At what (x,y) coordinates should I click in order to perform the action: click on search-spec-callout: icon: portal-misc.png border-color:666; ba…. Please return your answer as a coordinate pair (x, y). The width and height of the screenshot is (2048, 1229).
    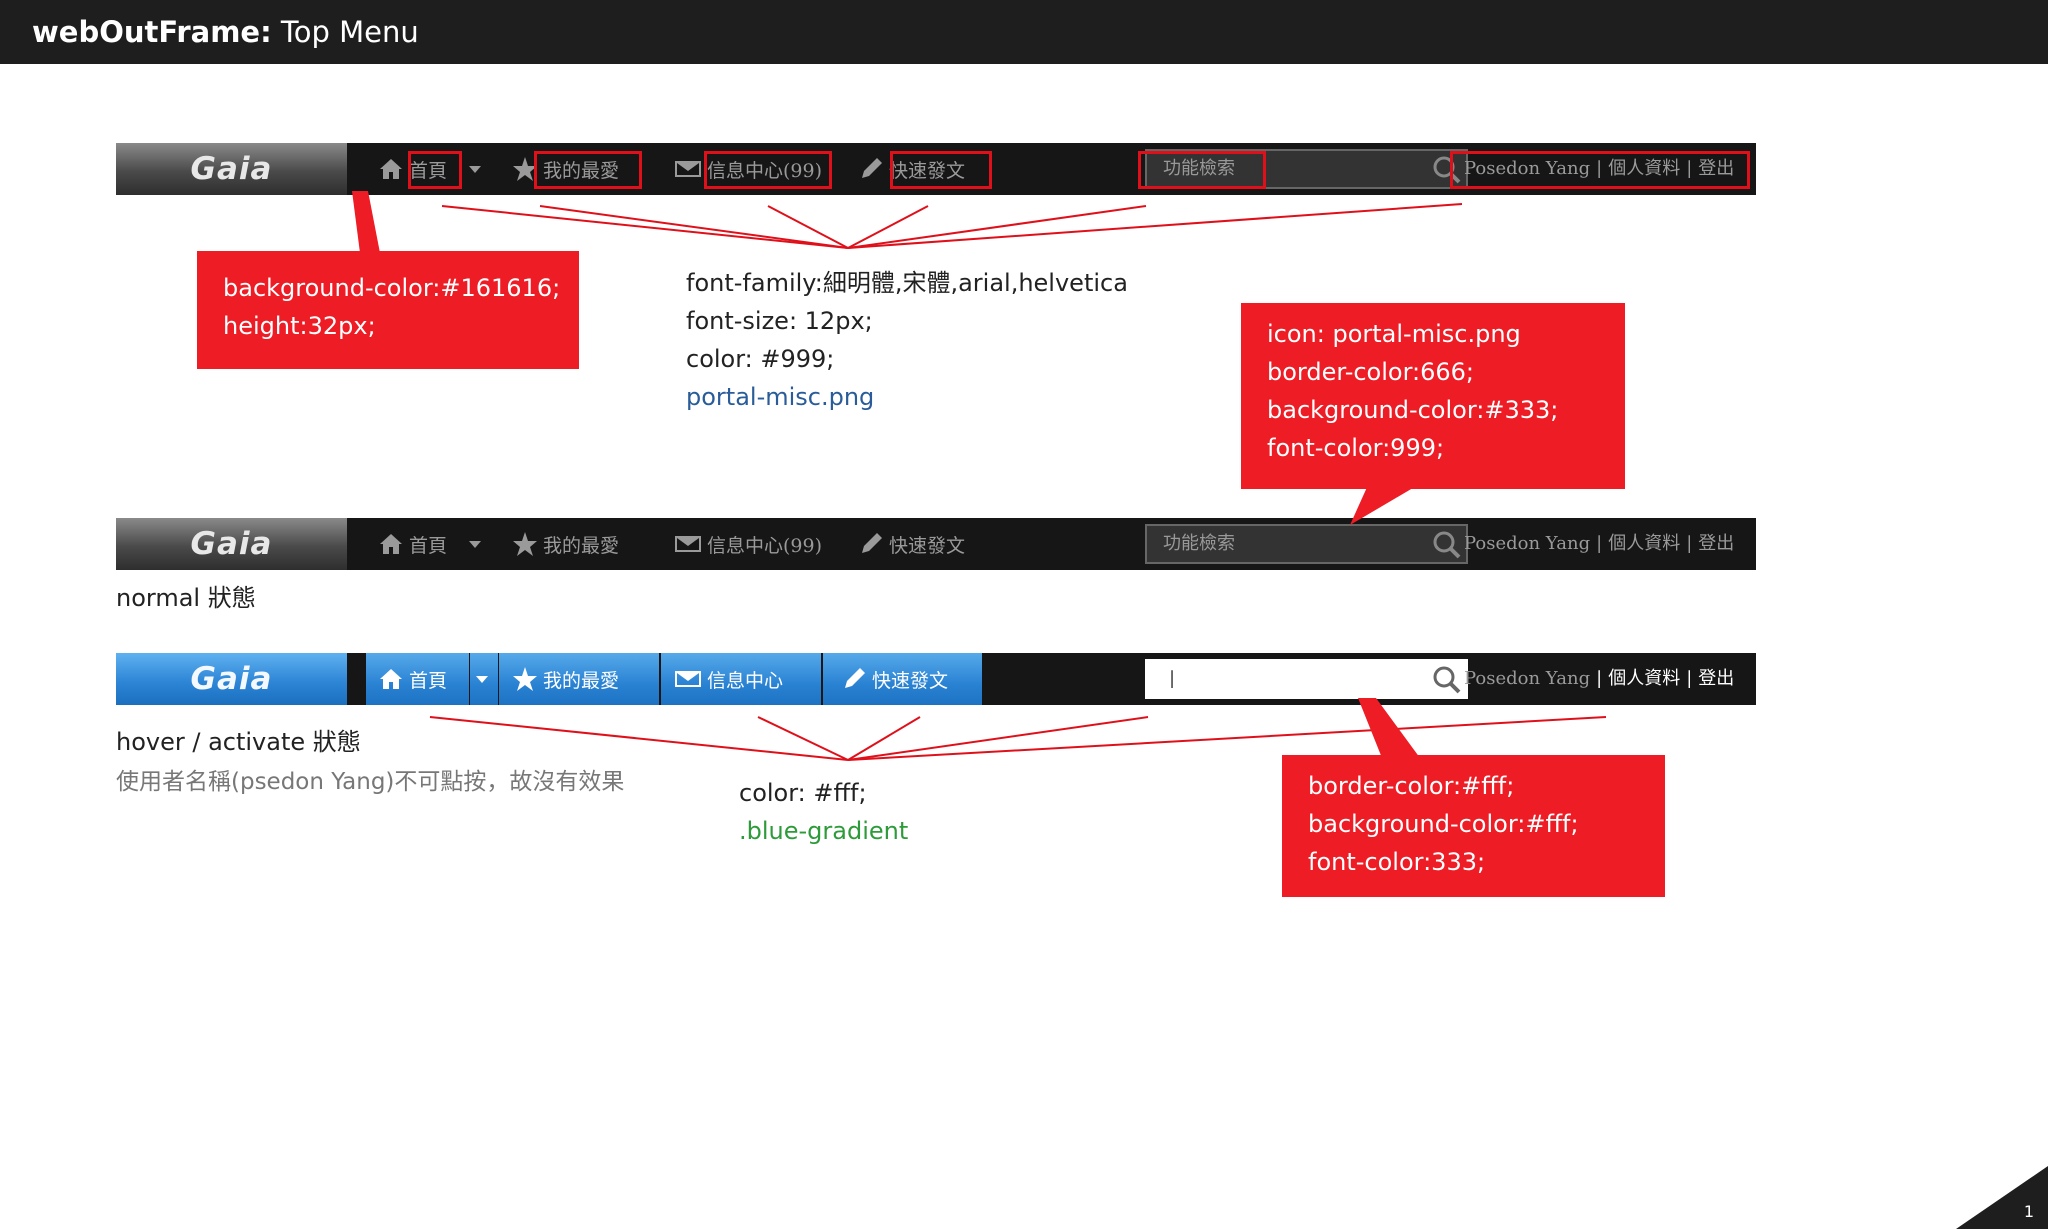
    Looking at the image, I should click on (1433, 396).